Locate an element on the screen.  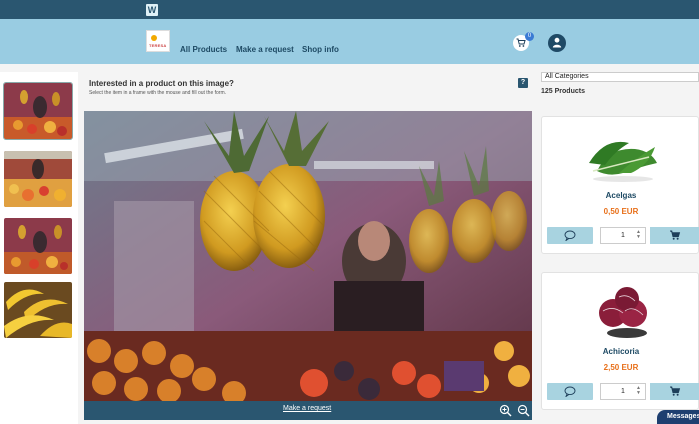
thumbnail-list is located at coordinates (39, 248).